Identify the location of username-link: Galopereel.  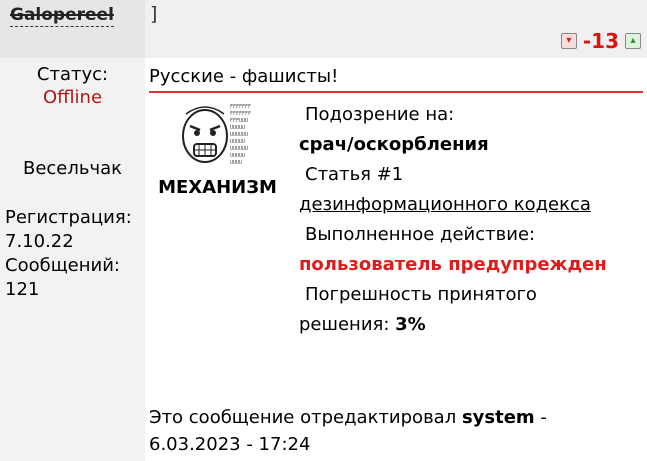
(62, 15).